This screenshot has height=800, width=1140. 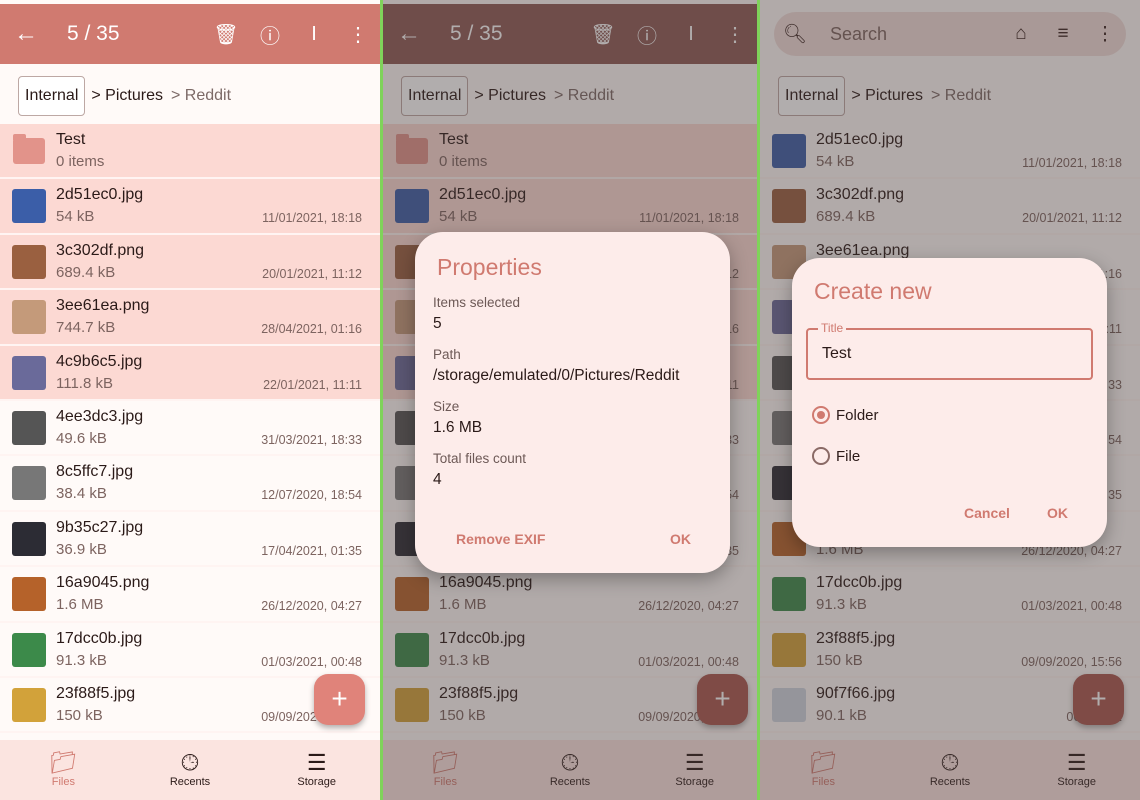 What do you see at coordinates (80, 161) in the screenshot?
I see `folder-info: 0 items` at bounding box center [80, 161].